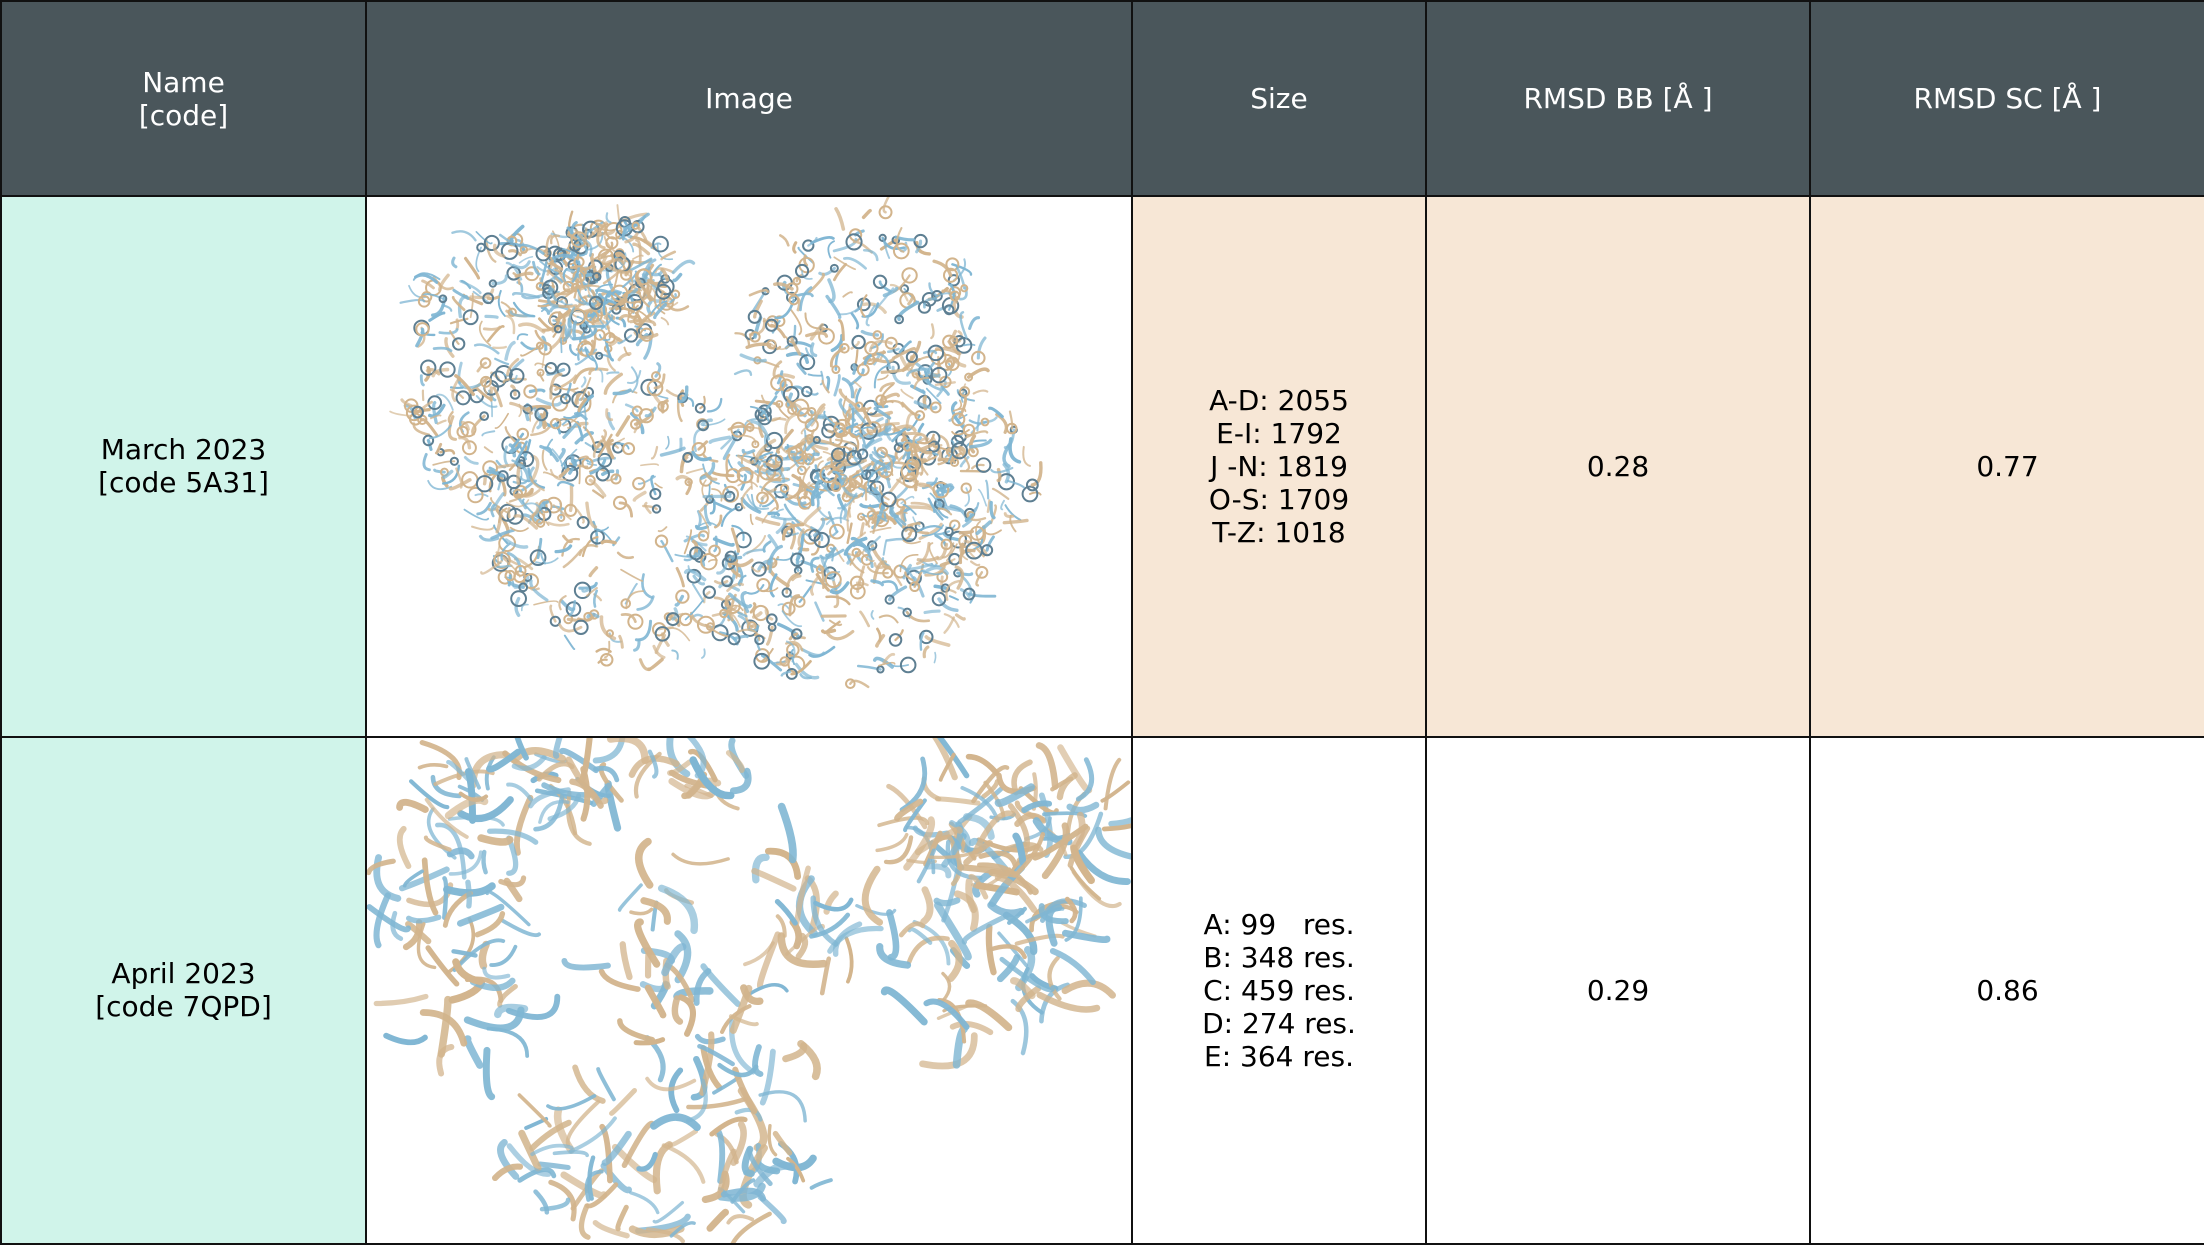  Describe the element at coordinates (183, 449) in the screenshot. I see `row-name: March 2023` at that location.